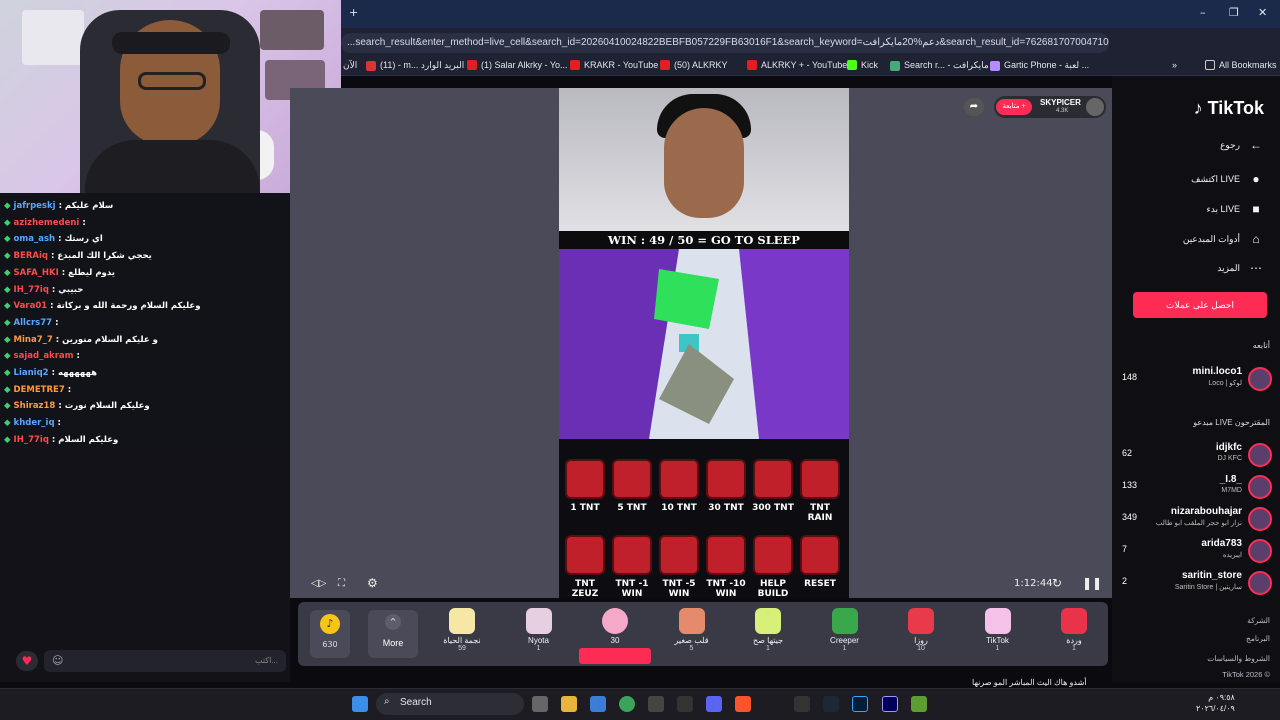 The width and height of the screenshot is (1280, 720). What do you see at coordinates (860, 704) in the screenshot?
I see `photoshop-icon` at bounding box center [860, 704].